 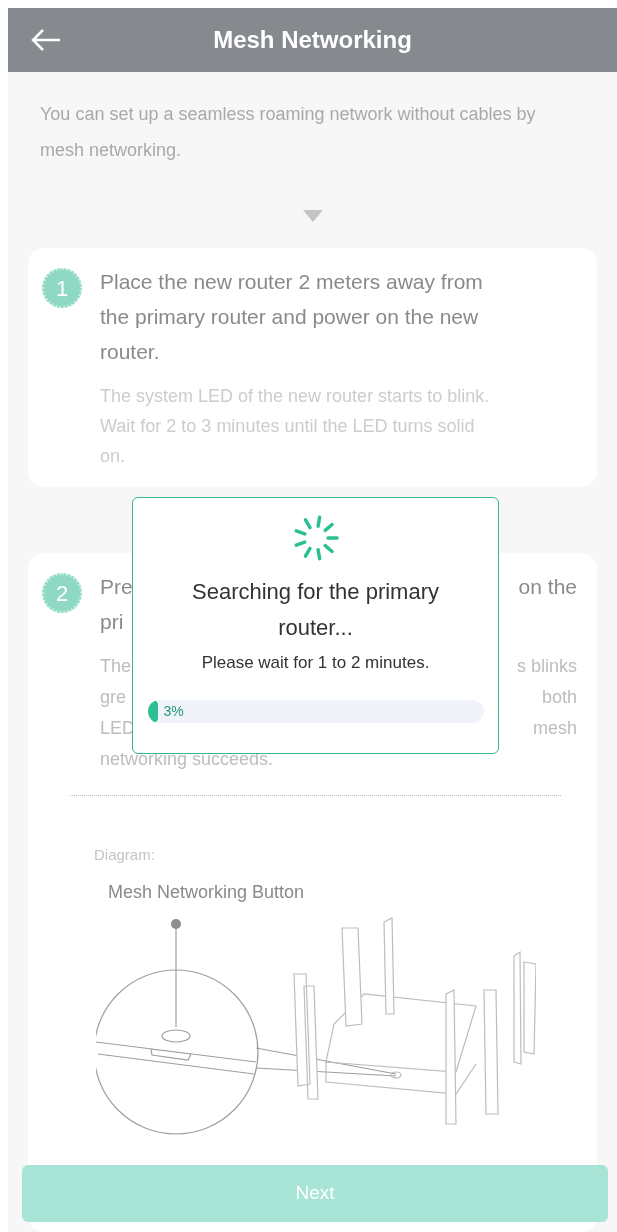 I want to click on step-description: s blinks, so click(x=546, y=666).